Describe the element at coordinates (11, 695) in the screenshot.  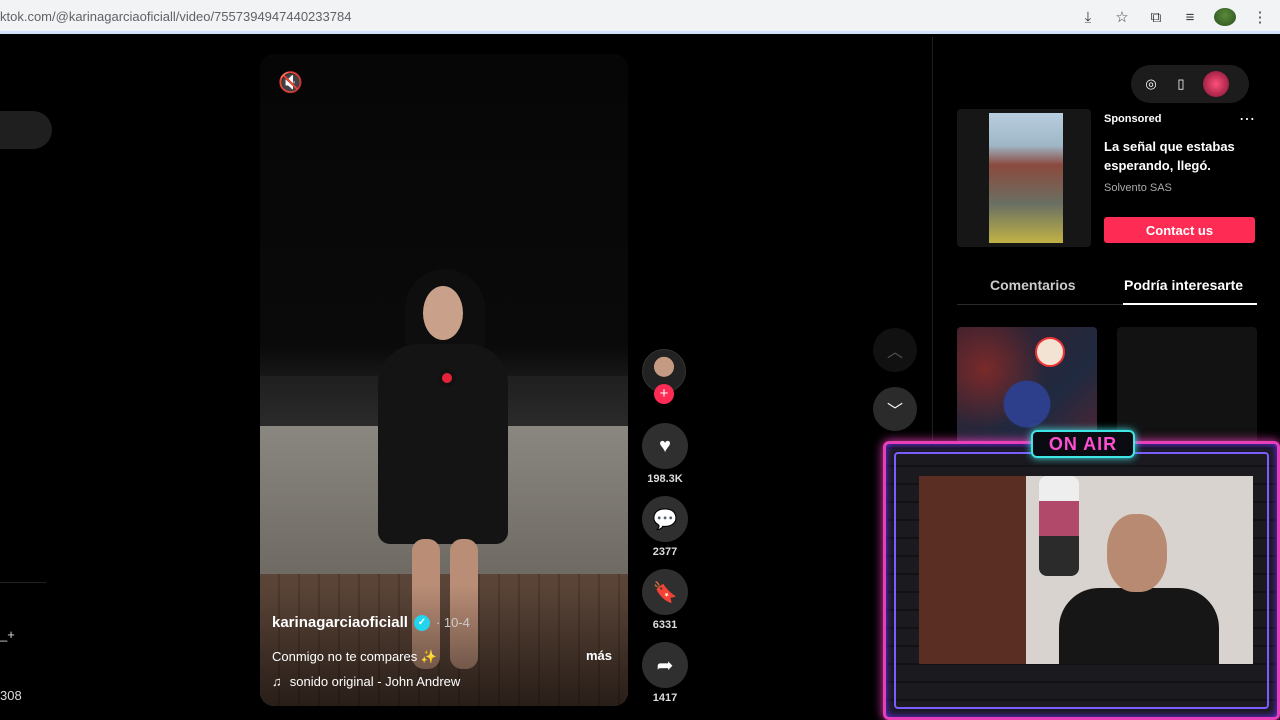
I see `sidebar-partial-count: 308` at that location.